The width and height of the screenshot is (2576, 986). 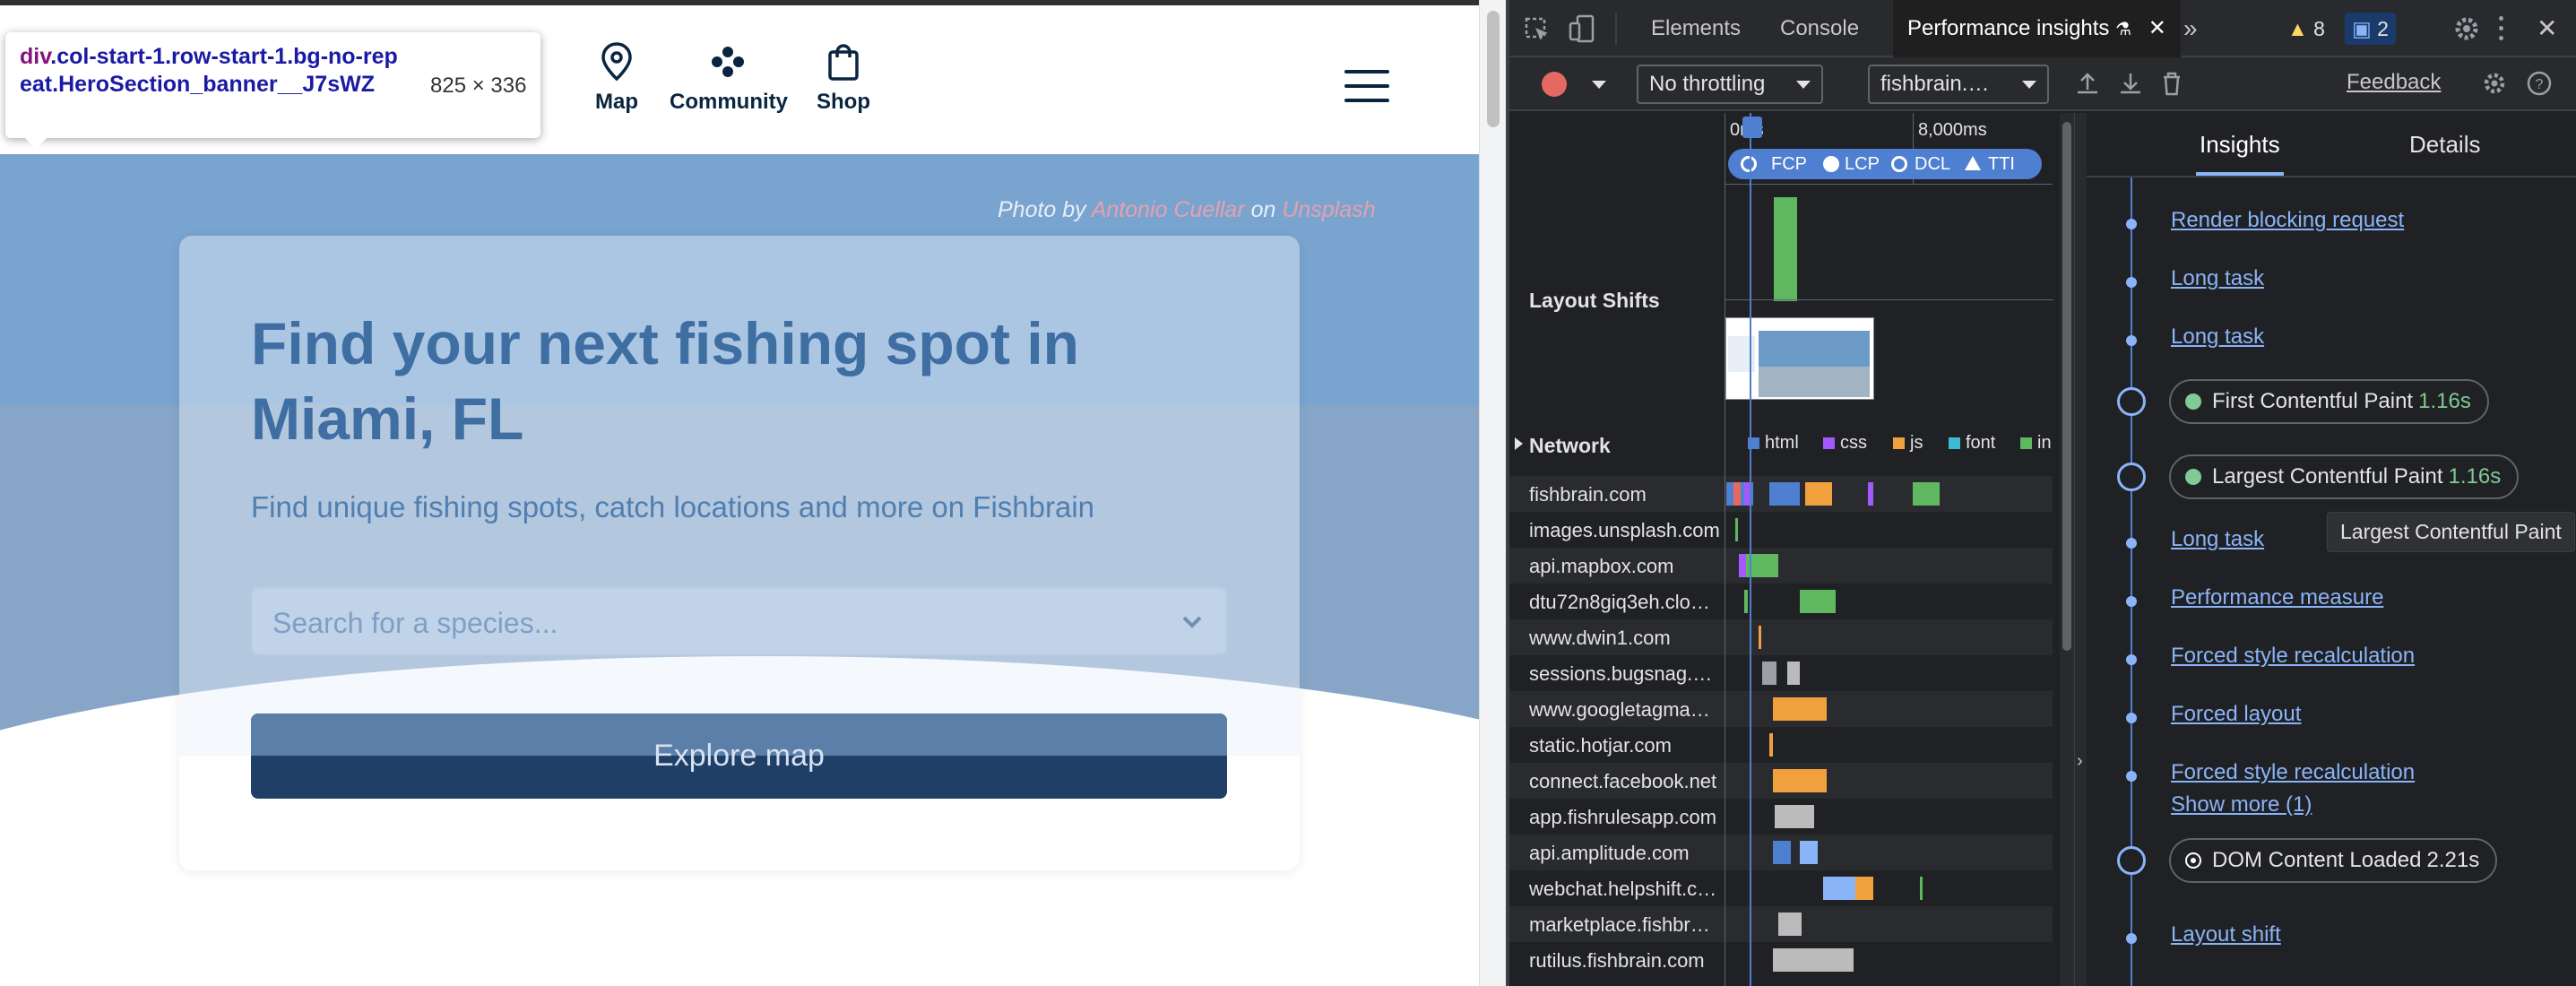 What do you see at coordinates (2444, 145) in the screenshot?
I see `tab-details: Details` at bounding box center [2444, 145].